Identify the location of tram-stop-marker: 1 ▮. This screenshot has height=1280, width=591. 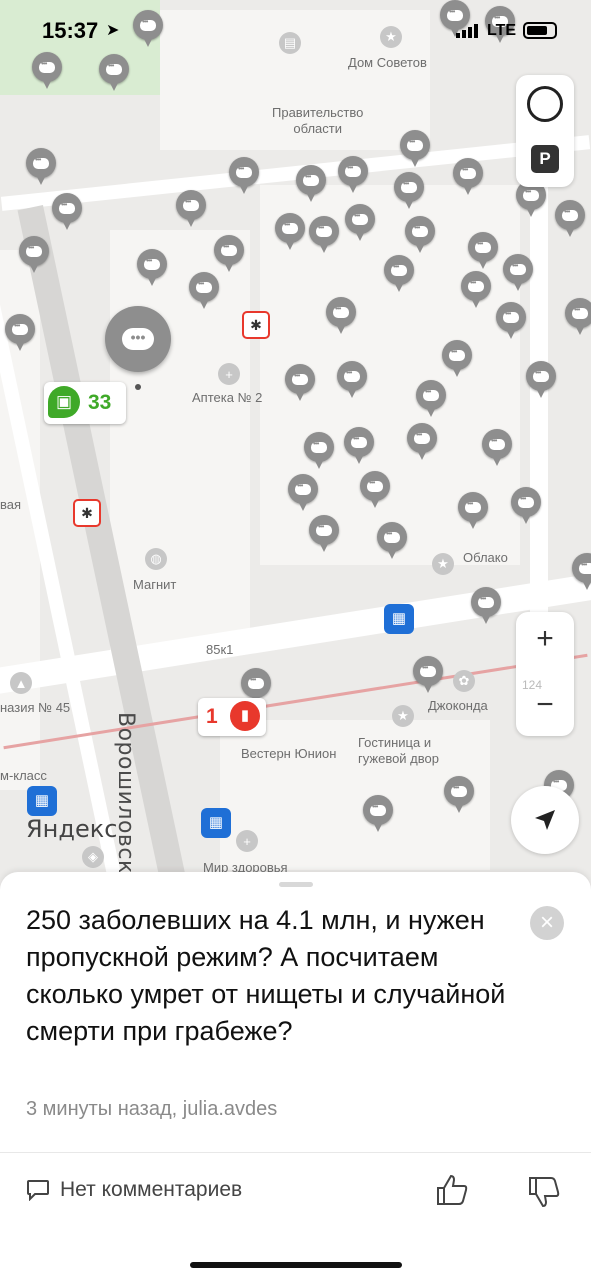
(232, 717).